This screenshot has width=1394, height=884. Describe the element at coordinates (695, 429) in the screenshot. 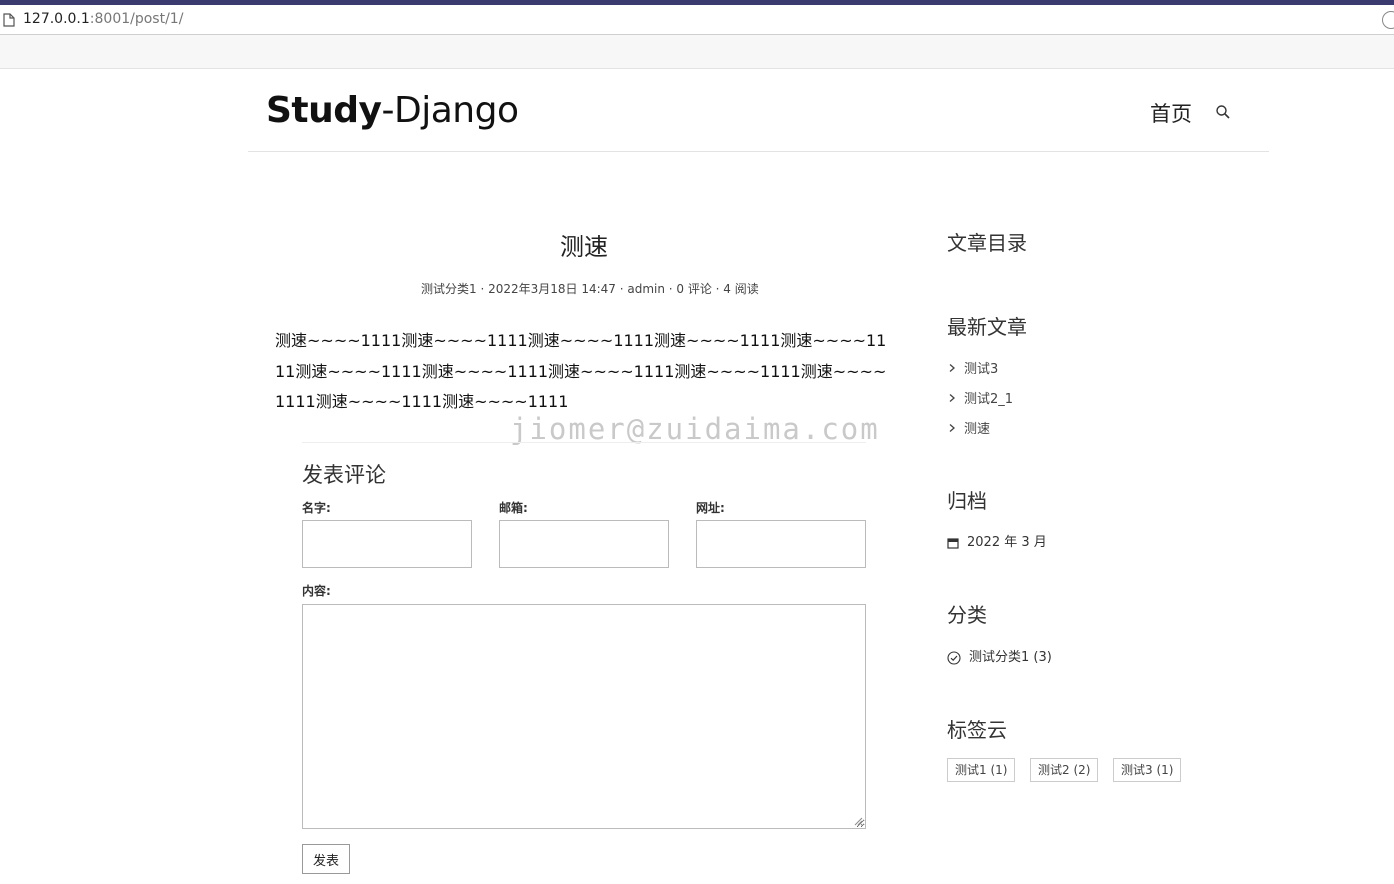

I see `watermark: jiomer@zuidaima.com` at that location.